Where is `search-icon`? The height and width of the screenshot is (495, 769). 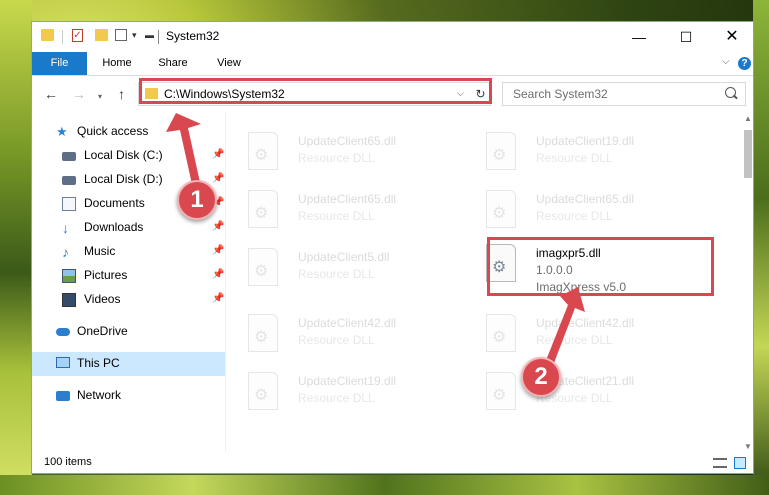
search-icon is located at coordinates (730, 92).